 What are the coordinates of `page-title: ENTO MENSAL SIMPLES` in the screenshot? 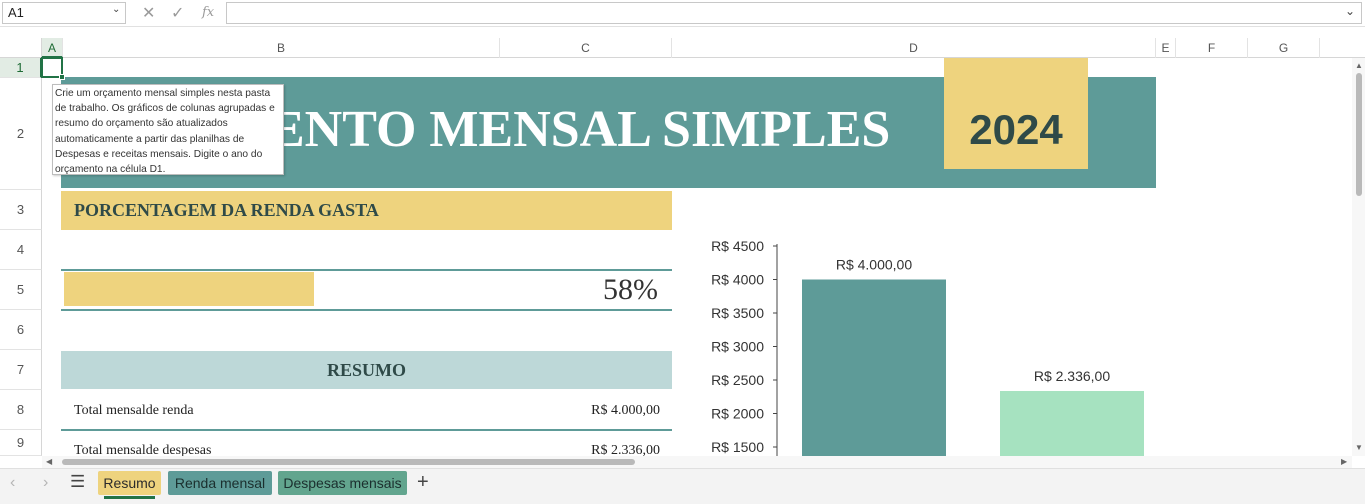 It's located at (580, 129).